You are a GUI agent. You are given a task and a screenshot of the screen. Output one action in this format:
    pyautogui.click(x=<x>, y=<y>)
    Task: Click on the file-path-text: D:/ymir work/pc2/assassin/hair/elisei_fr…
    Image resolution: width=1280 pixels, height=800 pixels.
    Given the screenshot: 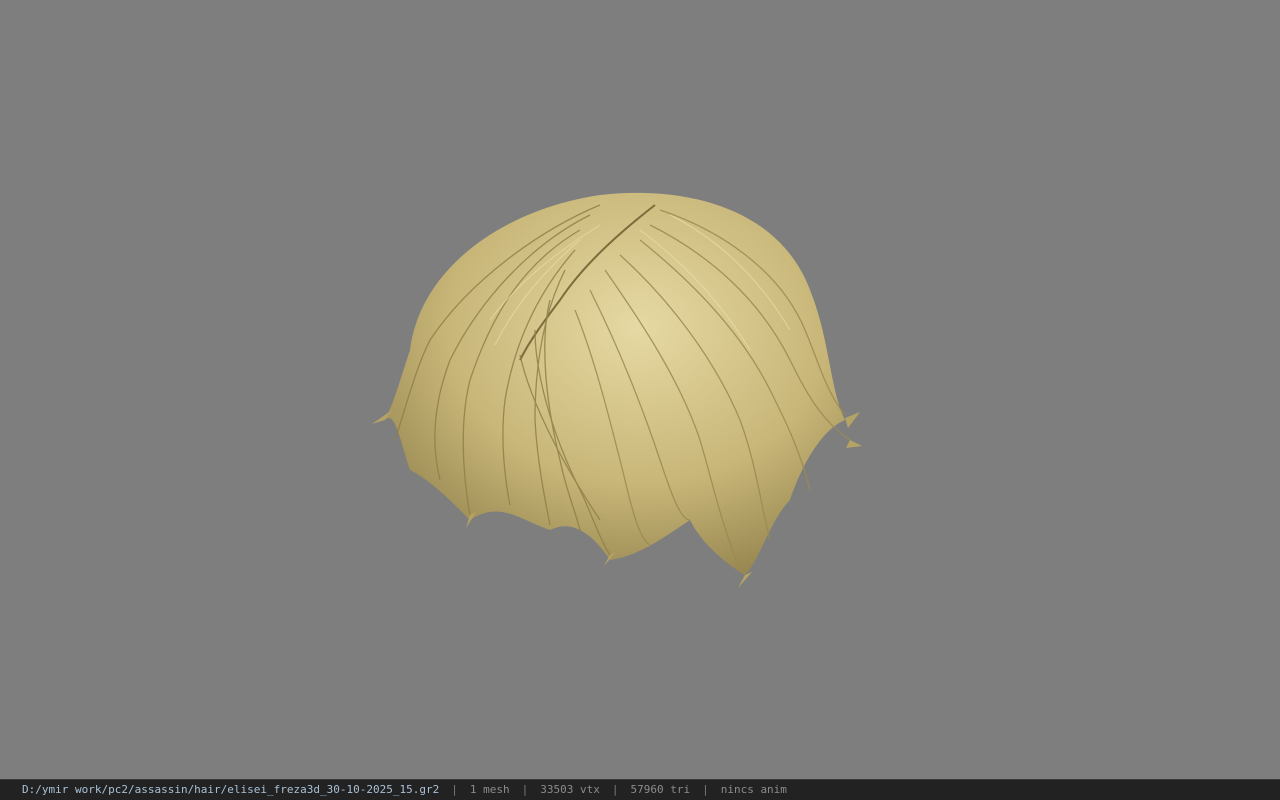 What is the action you would take?
    pyautogui.click(x=231, y=789)
    